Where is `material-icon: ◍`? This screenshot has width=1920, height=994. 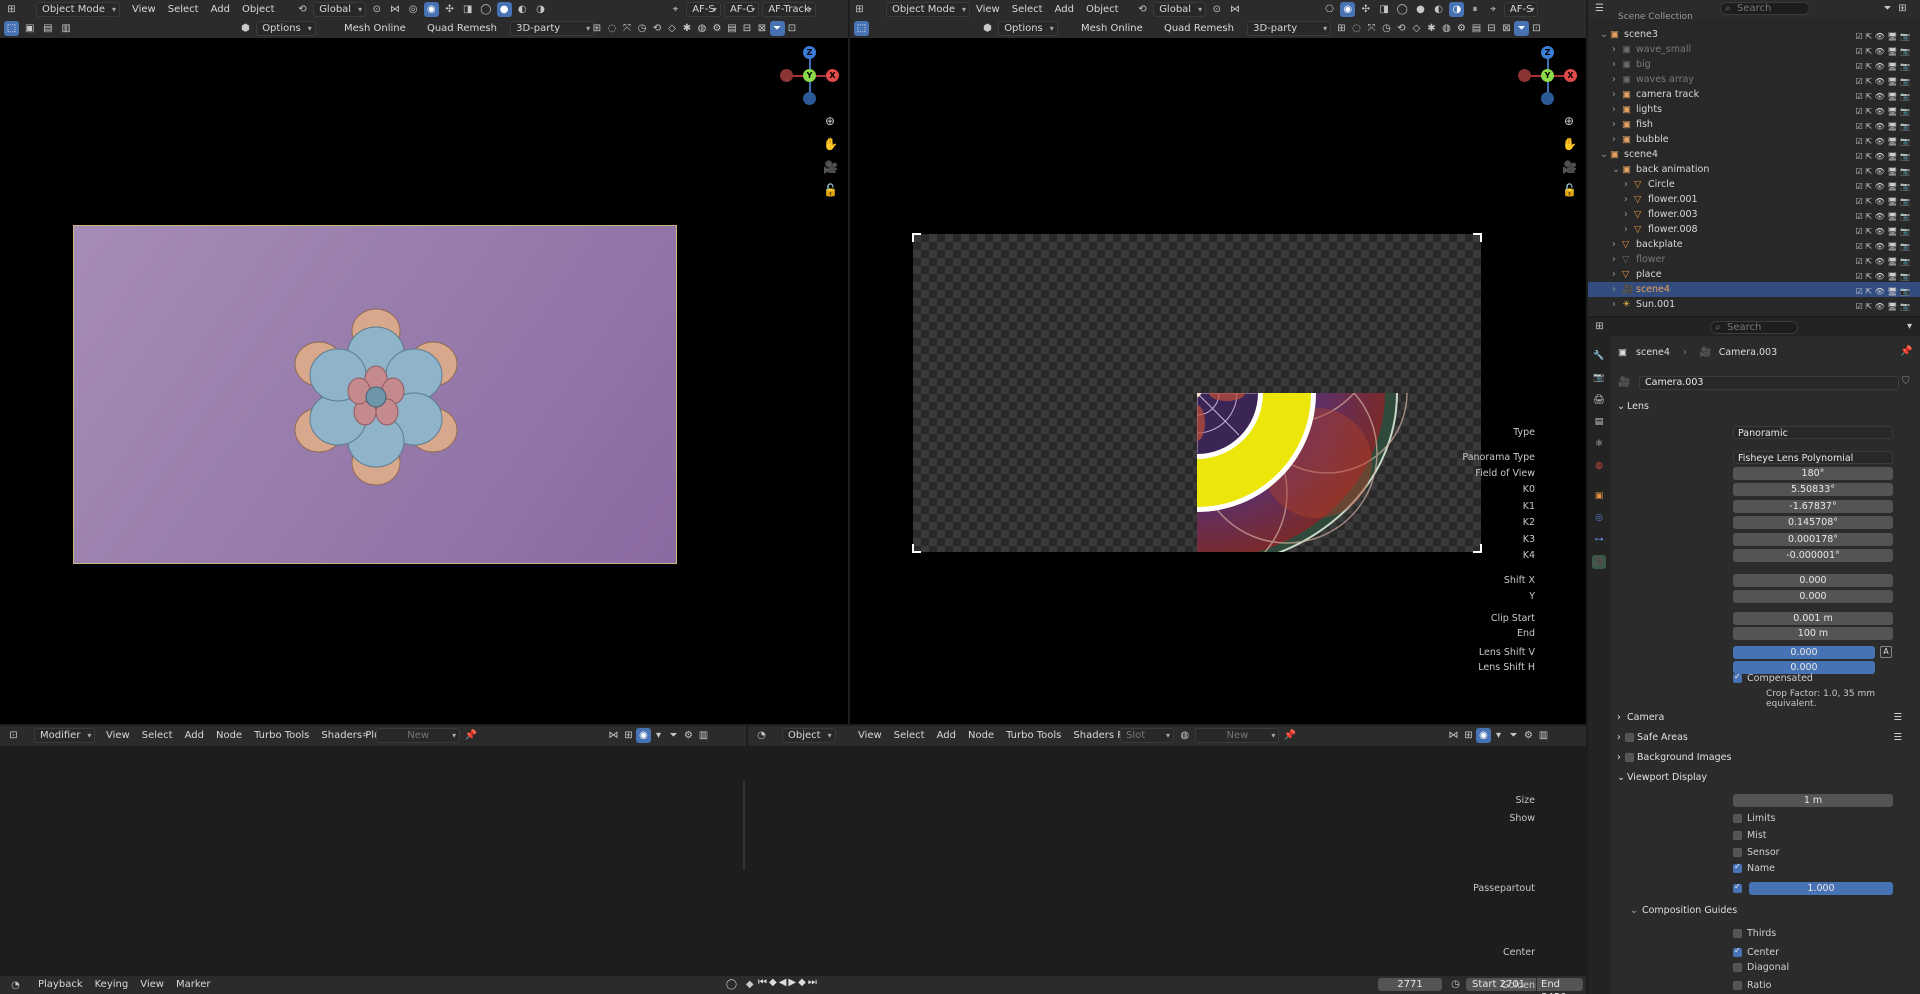 material-icon: ◍ is located at coordinates (1184, 735).